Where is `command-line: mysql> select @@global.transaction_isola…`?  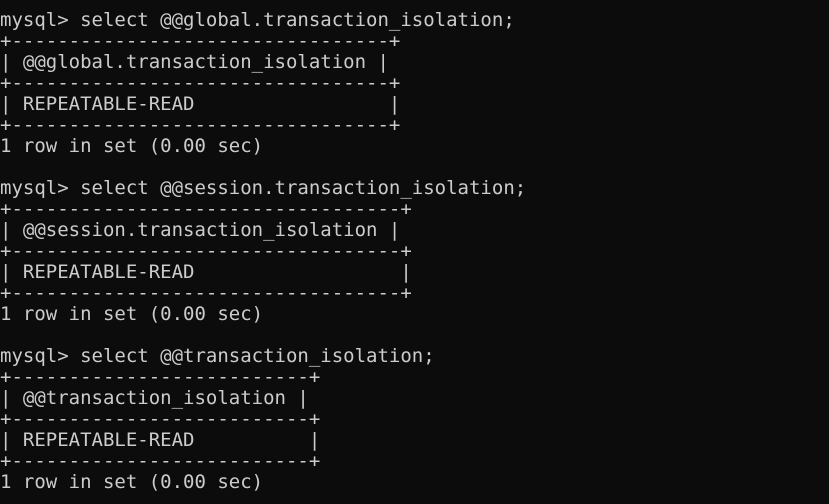 command-line: mysql> select @@global.transaction_isola… is located at coordinates (257, 20).